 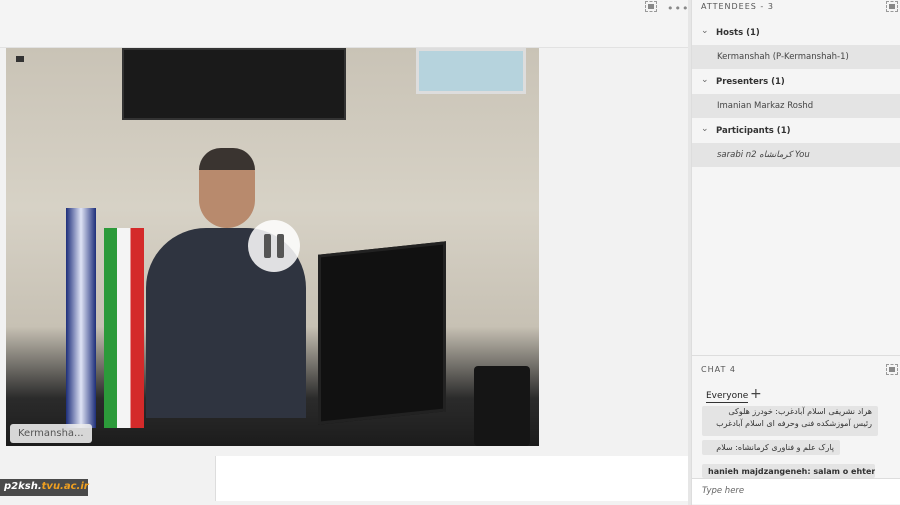 What do you see at coordinates (227, 159) in the screenshot?
I see `presenter-hair-image` at bounding box center [227, 159].